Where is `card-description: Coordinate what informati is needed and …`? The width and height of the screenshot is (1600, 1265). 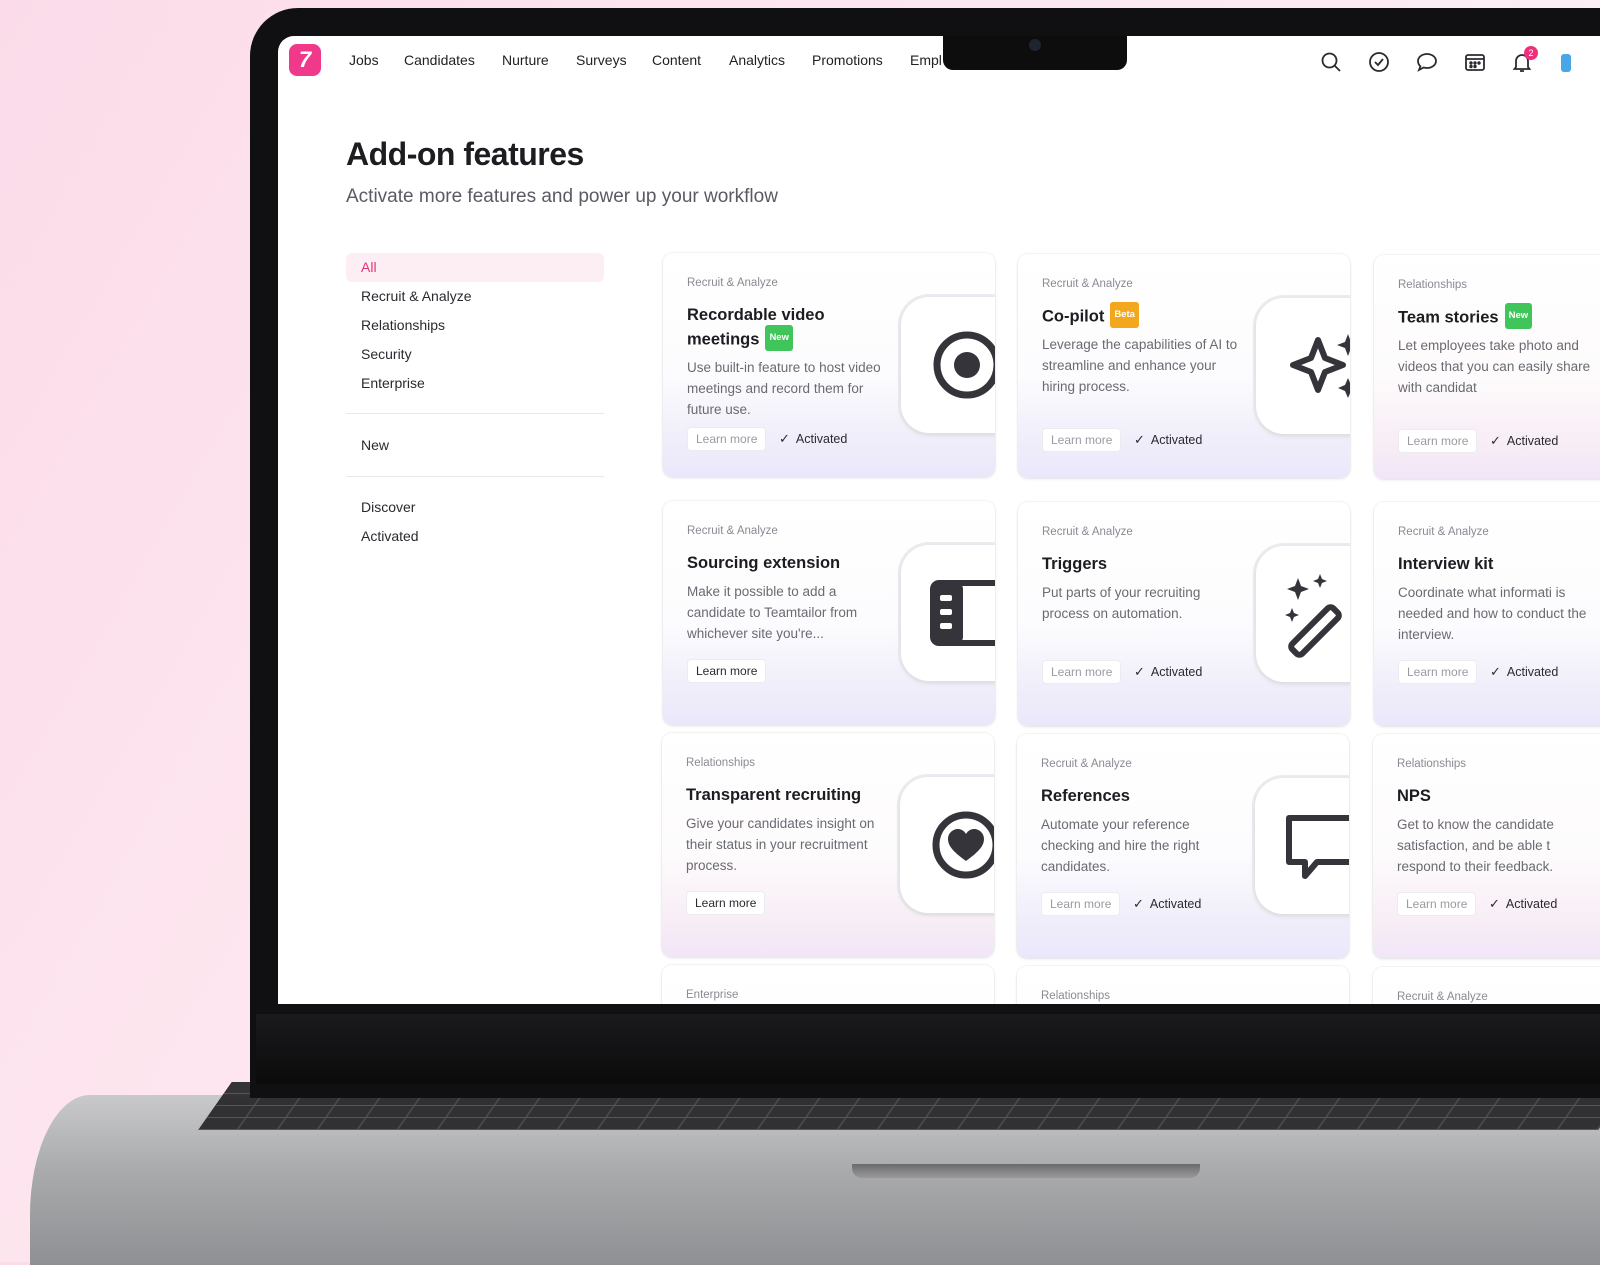 card-description: Coordinate what informati is needed and … is located at coordinates (1492, 613).